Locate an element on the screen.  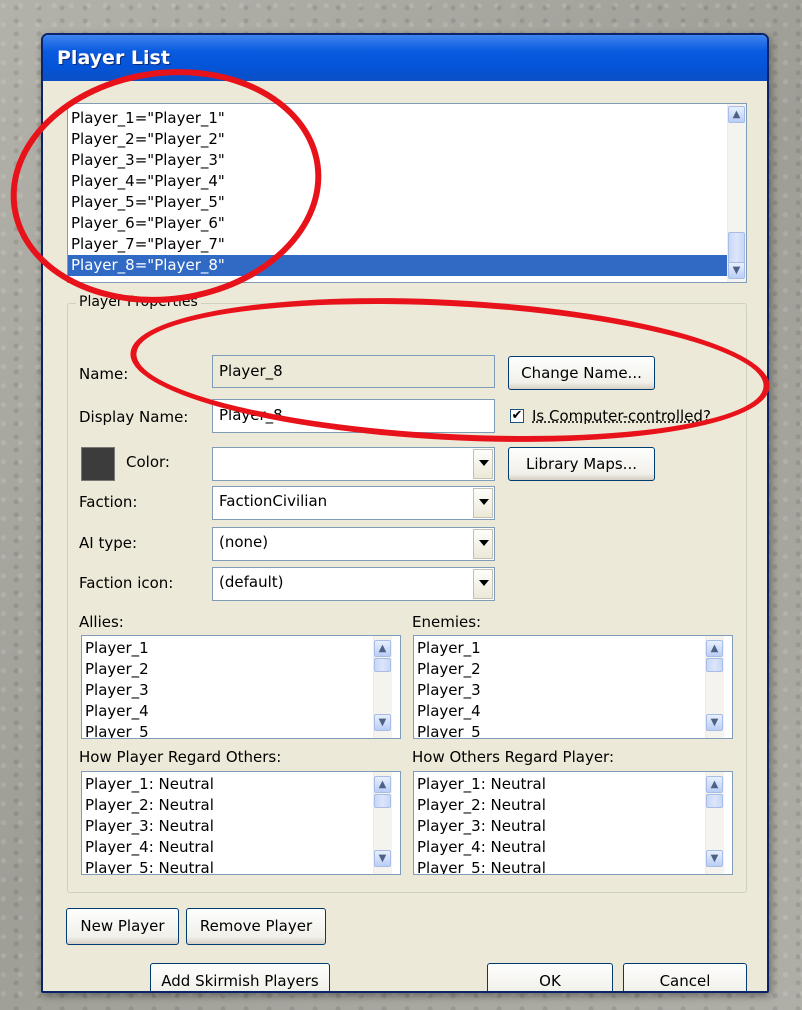
computer-controlled-checkbox: ✔ is located at coordinates (517, 416).